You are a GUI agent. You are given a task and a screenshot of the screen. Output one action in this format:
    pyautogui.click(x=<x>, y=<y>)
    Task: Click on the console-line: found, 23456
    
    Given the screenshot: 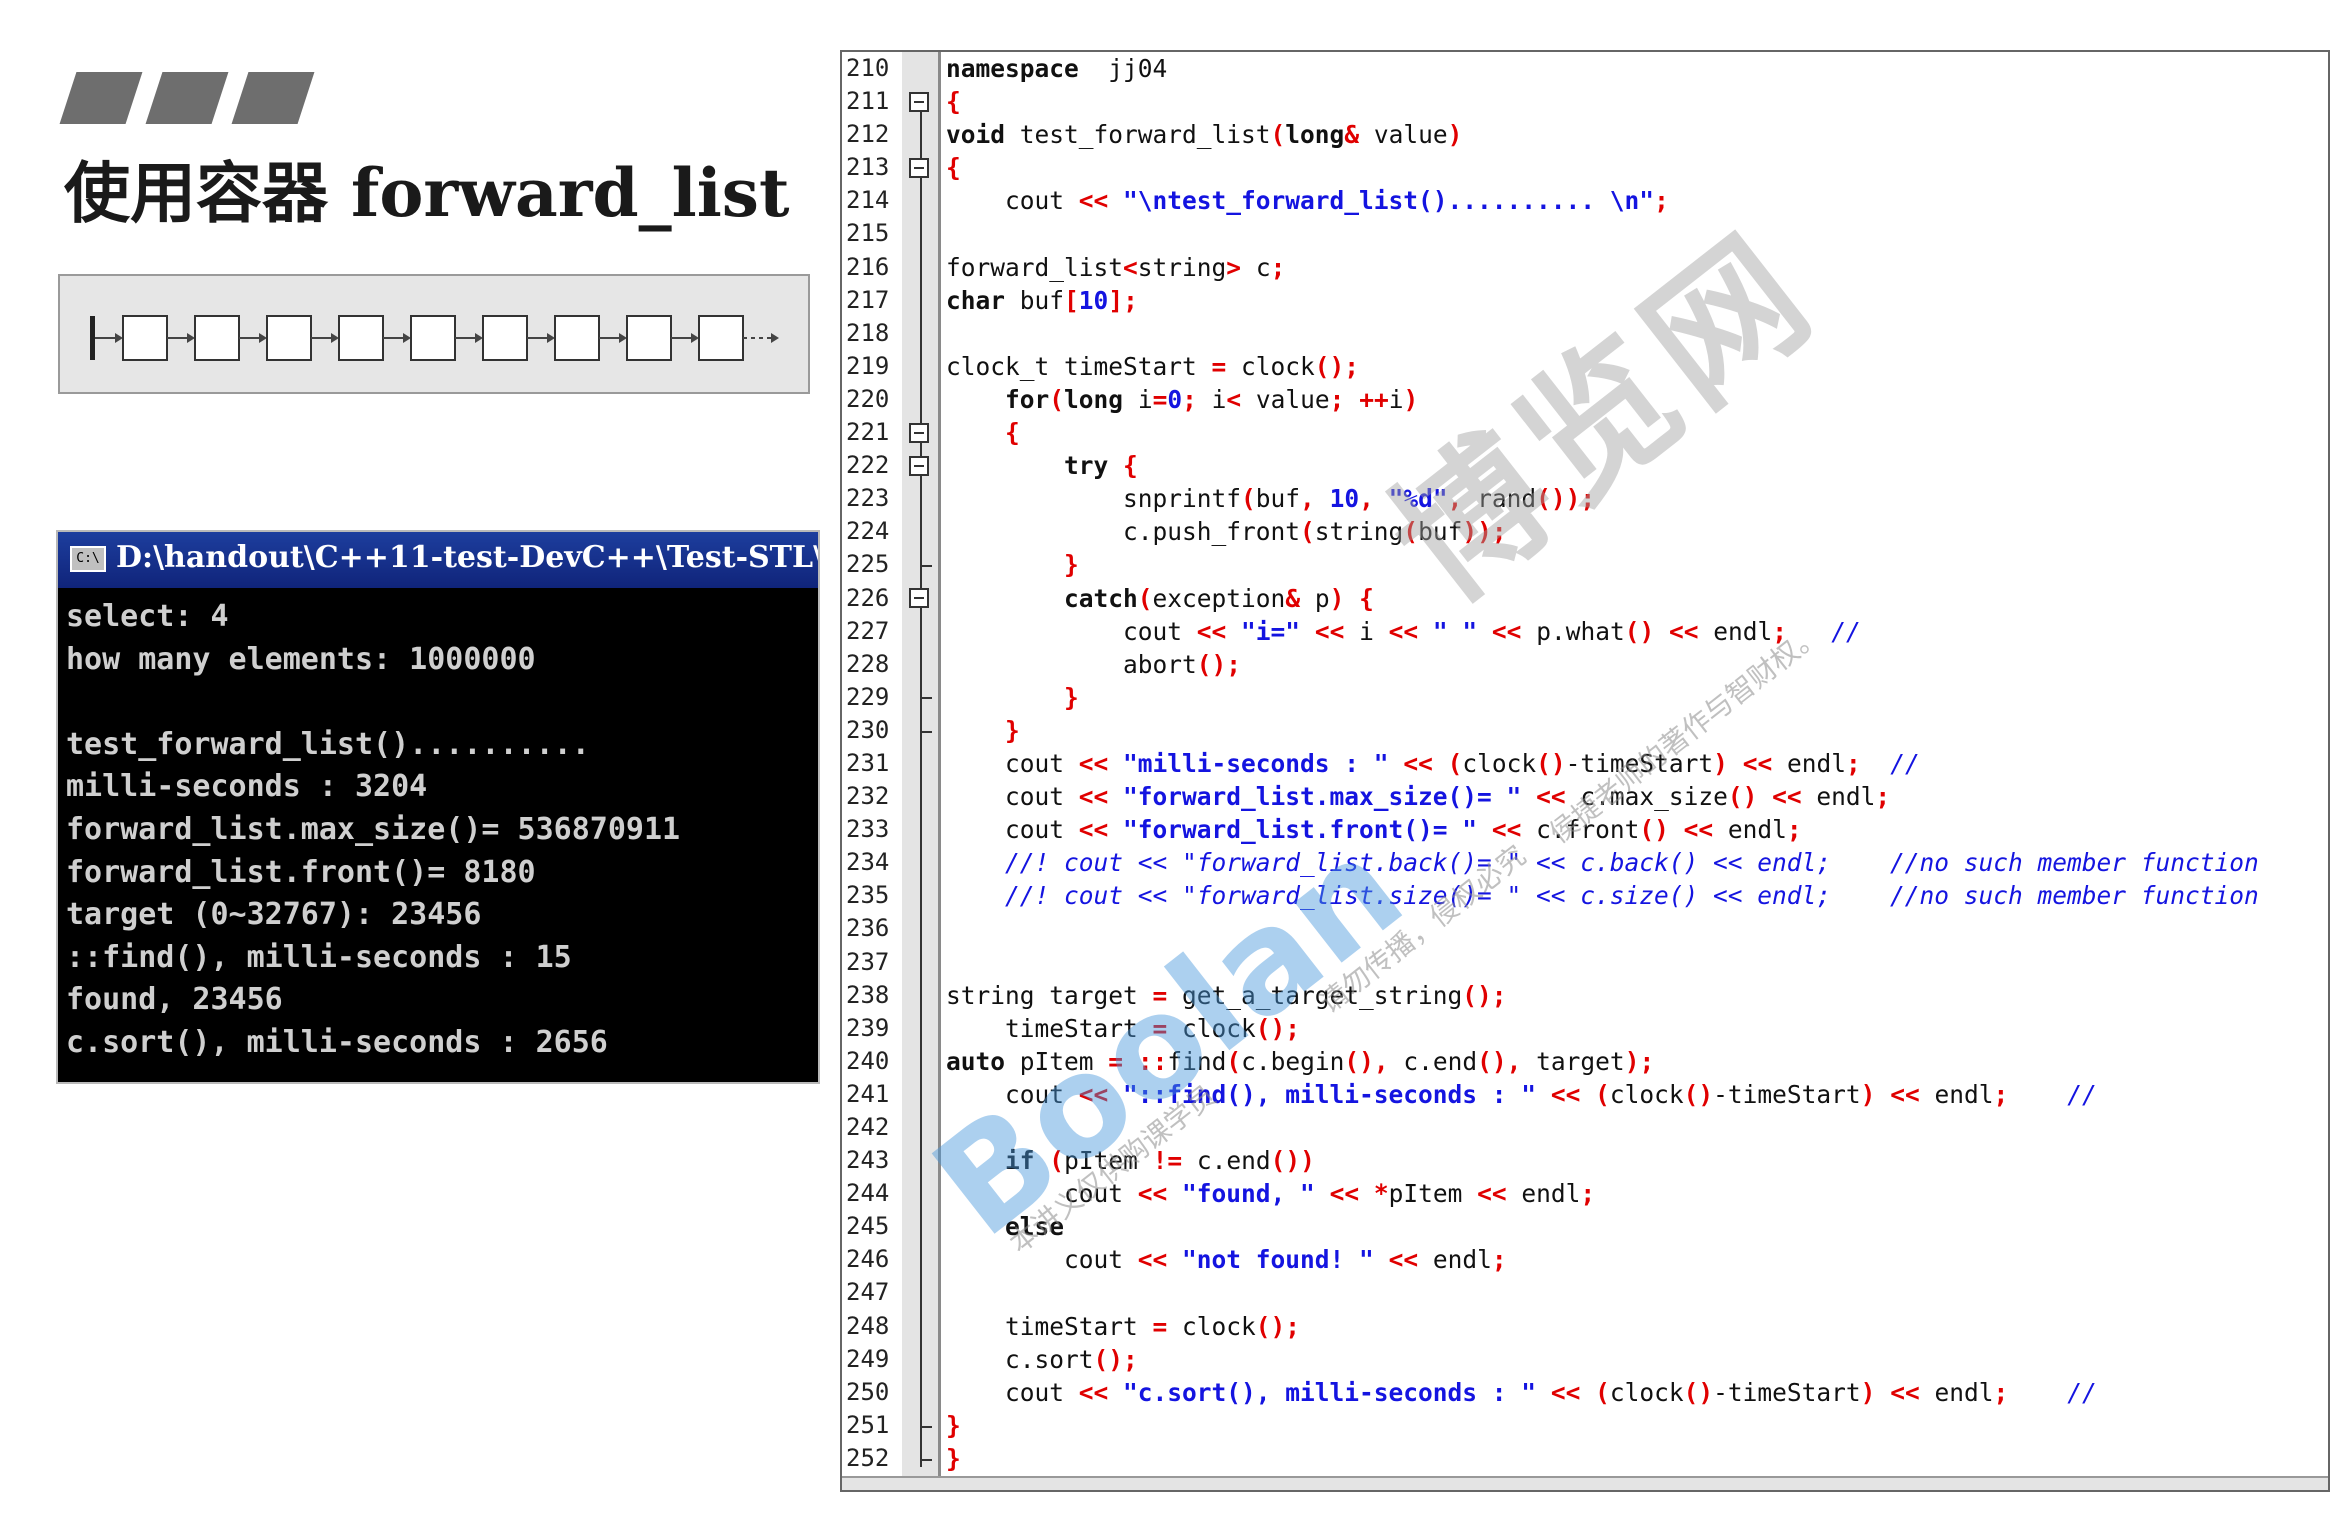 What is the action you would take?
    pyautogui.click(x=174, y=1000)
    